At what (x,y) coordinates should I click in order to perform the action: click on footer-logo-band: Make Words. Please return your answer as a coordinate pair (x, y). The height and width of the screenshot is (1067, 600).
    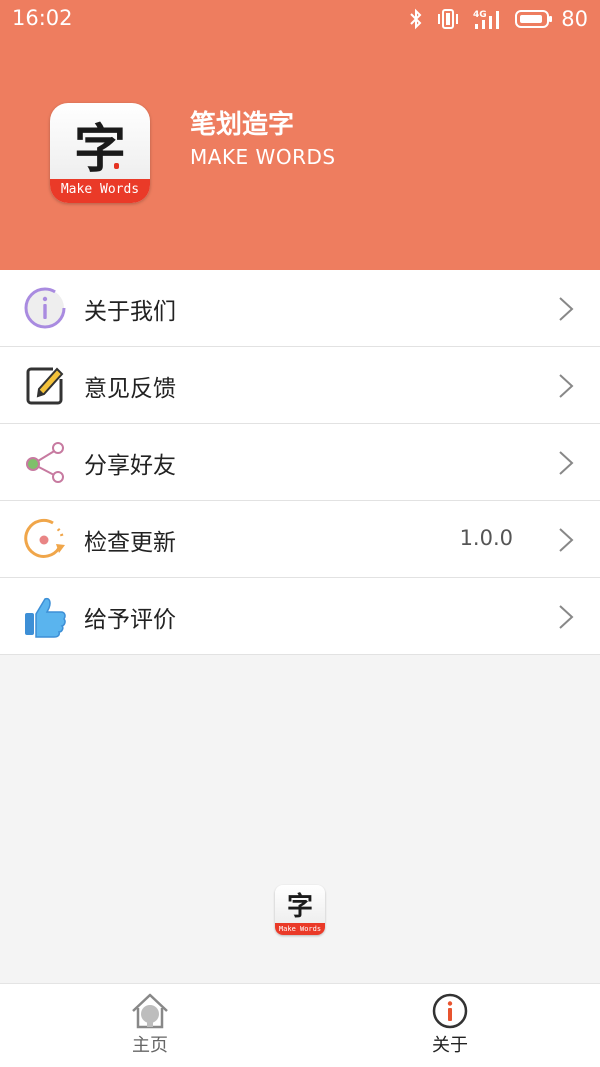
    Looking at the image, I should click on (300, 929).